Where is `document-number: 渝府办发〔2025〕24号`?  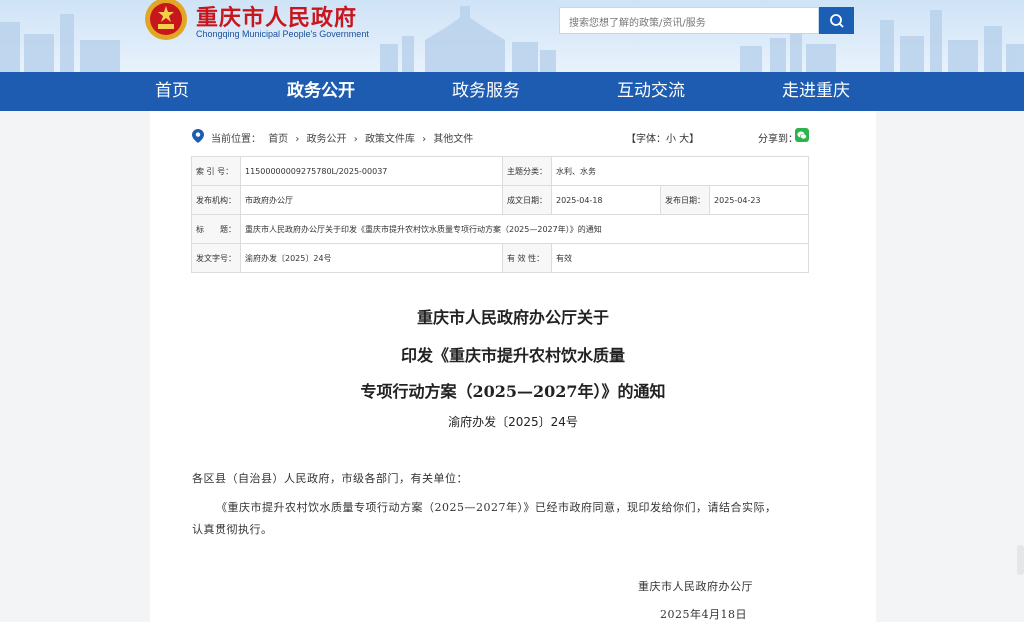
document-number: 渝府办发〔2025〕24号 is located at coordinates (513, 422).